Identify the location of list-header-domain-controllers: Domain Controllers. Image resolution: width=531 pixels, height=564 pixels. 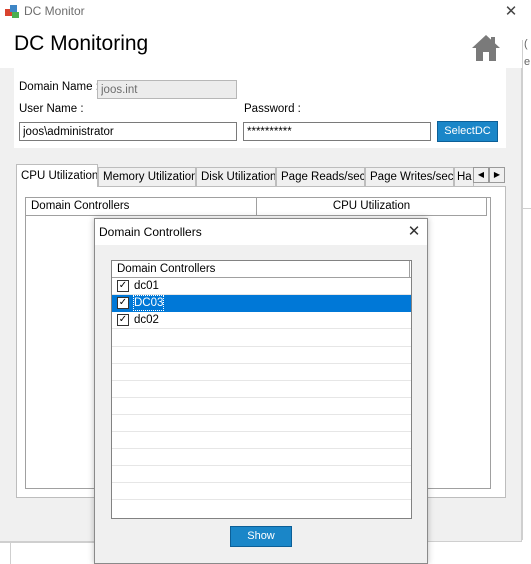
(261, 269).